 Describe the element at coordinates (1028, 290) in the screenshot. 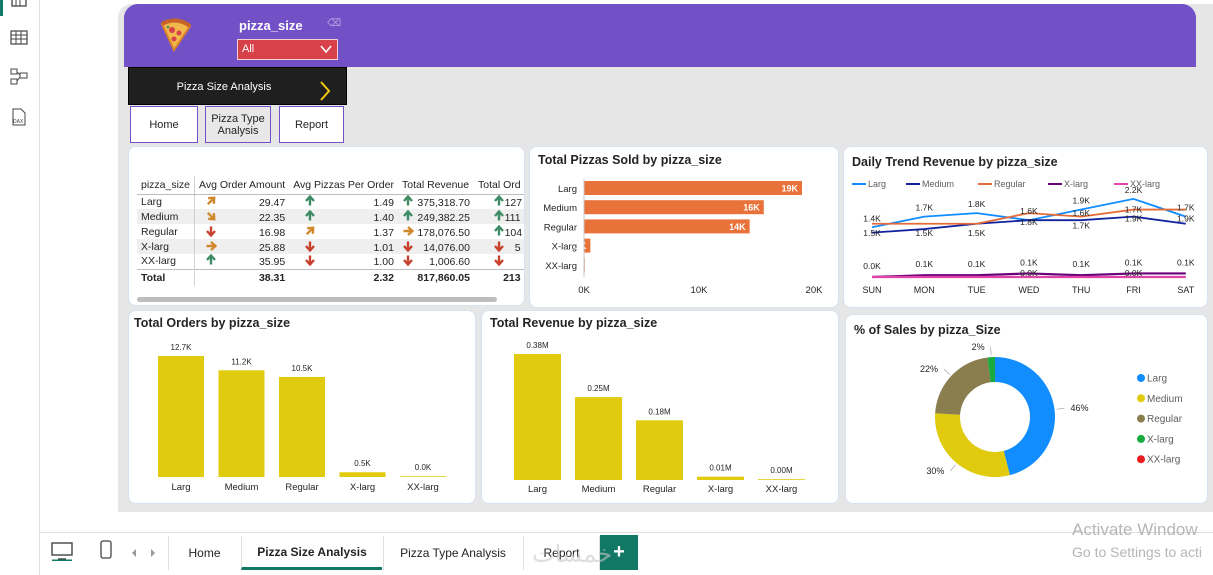

I see `x-tick-label: WED` at that location.